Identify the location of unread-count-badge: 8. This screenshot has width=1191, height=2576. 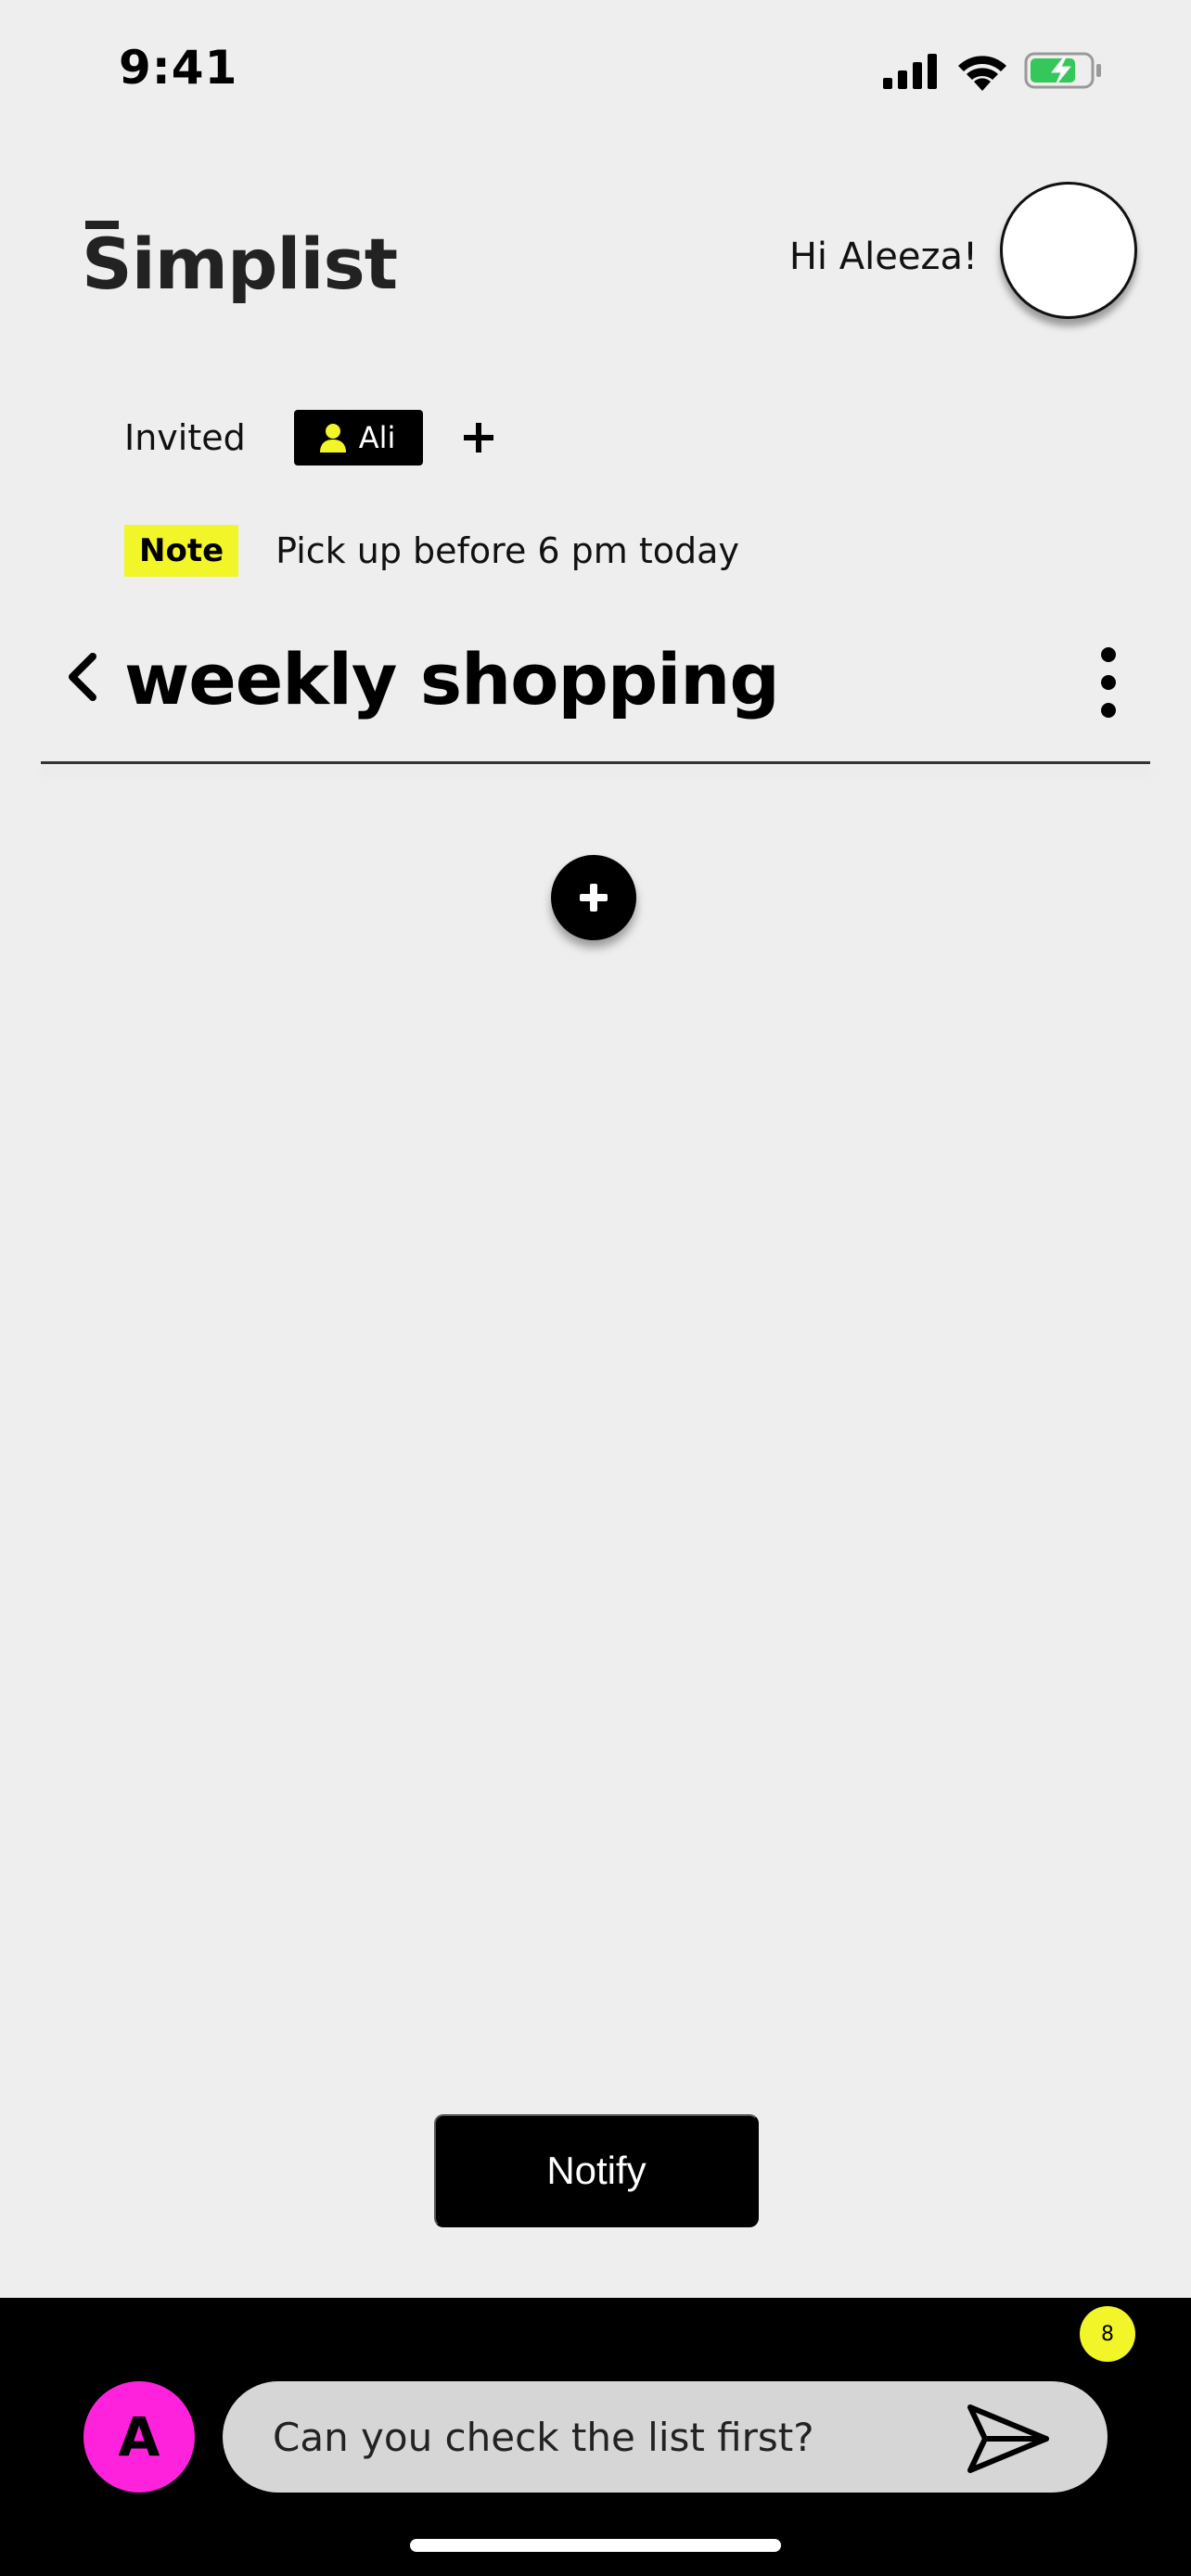
(1107, 2334).